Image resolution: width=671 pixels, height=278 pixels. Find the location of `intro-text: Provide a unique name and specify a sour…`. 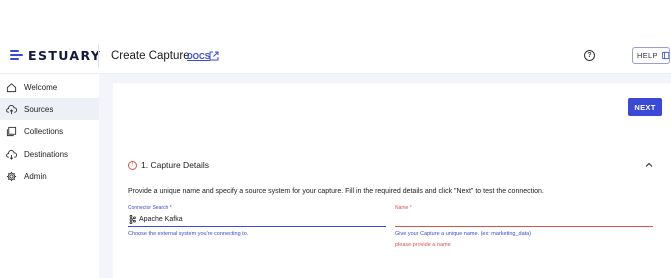

intro-text: Provide a unique name and specify a sour… is located at coordinates (336, 191).